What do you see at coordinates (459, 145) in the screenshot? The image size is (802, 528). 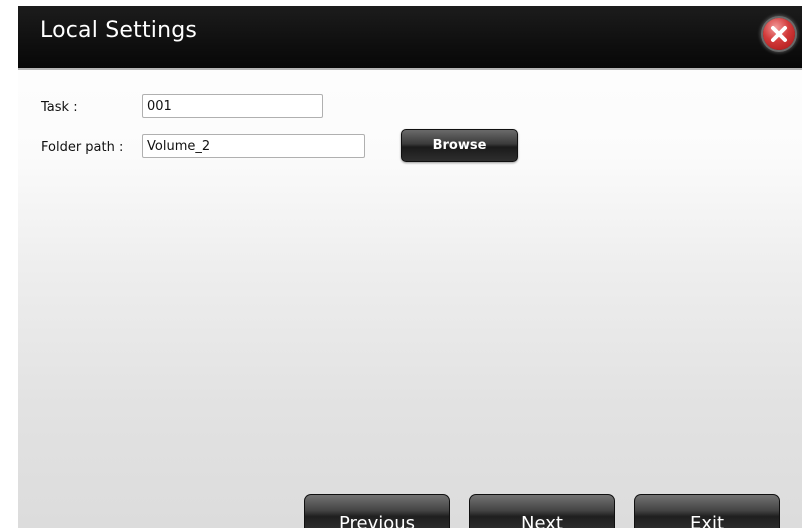 I see `browse-button: Browse` at bounding box center [459, 145].